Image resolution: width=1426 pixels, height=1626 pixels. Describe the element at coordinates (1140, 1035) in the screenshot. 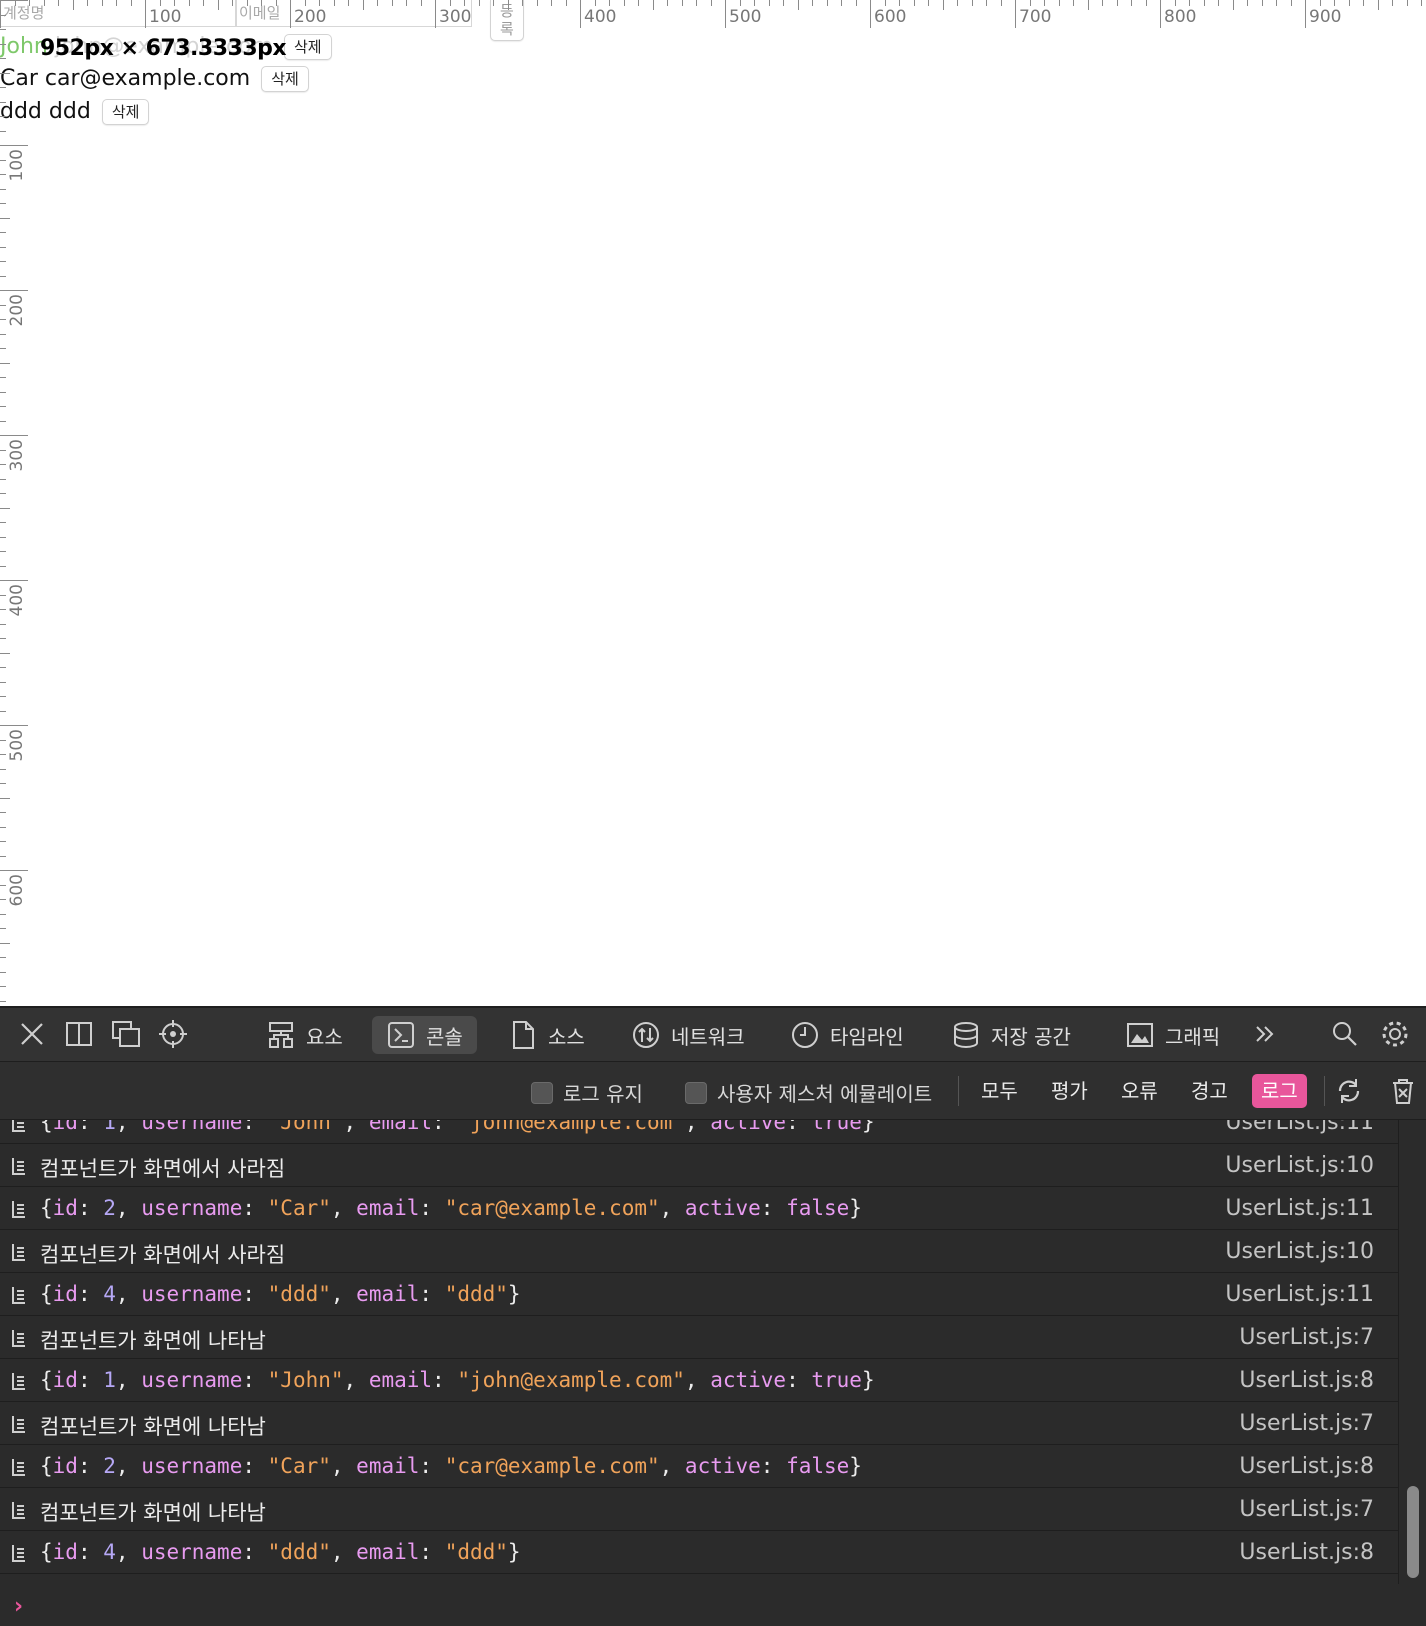

I see `graphics-icon` at that location.